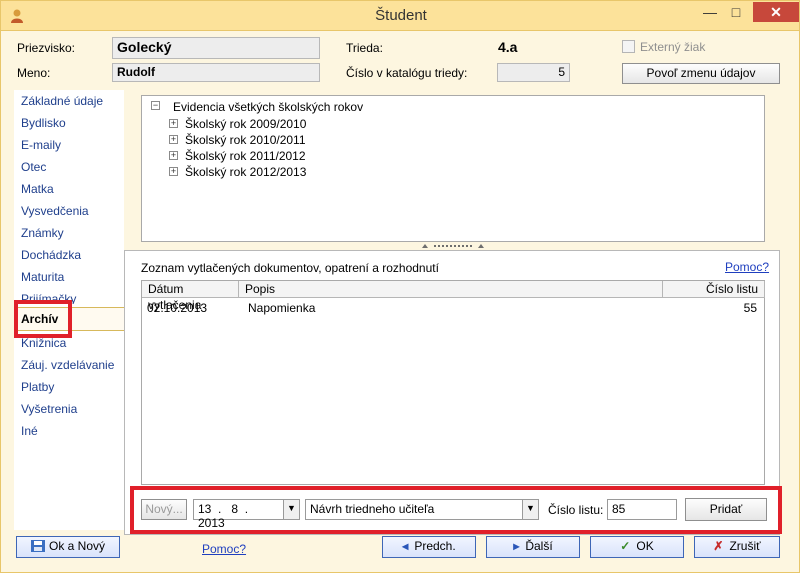  I want to click on date-picker: 13 . 8 . 2013 ▼, so click(246, 514).